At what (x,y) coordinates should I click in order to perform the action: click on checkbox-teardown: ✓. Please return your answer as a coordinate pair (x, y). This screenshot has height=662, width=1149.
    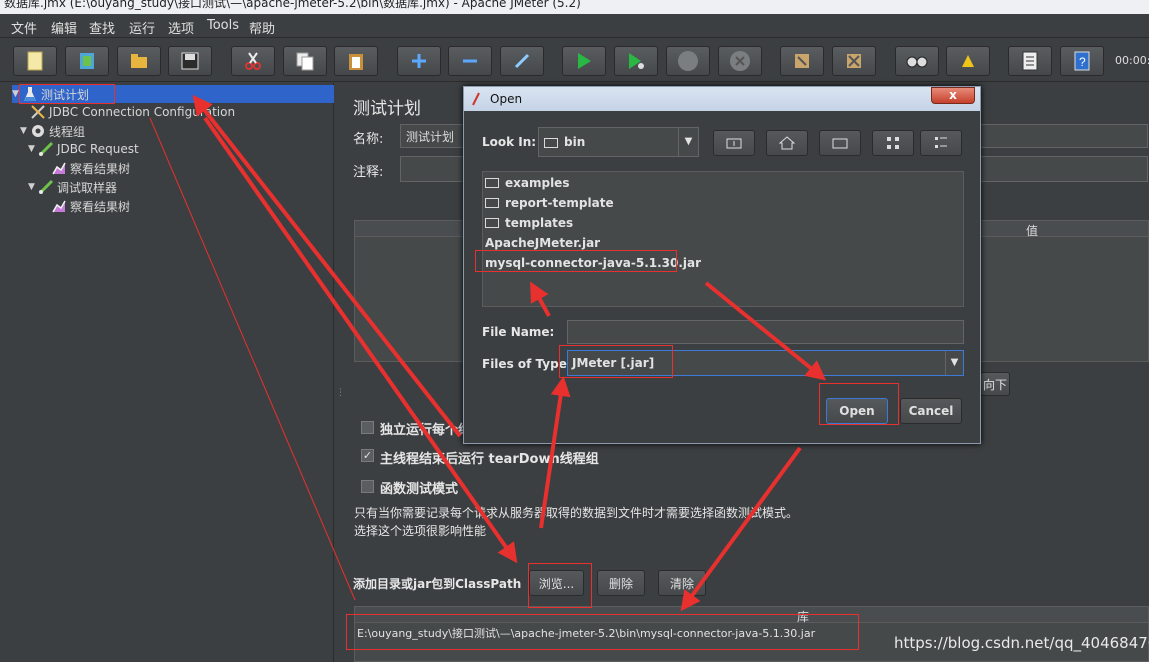
    Looking at the image, I should click on (367, 455).